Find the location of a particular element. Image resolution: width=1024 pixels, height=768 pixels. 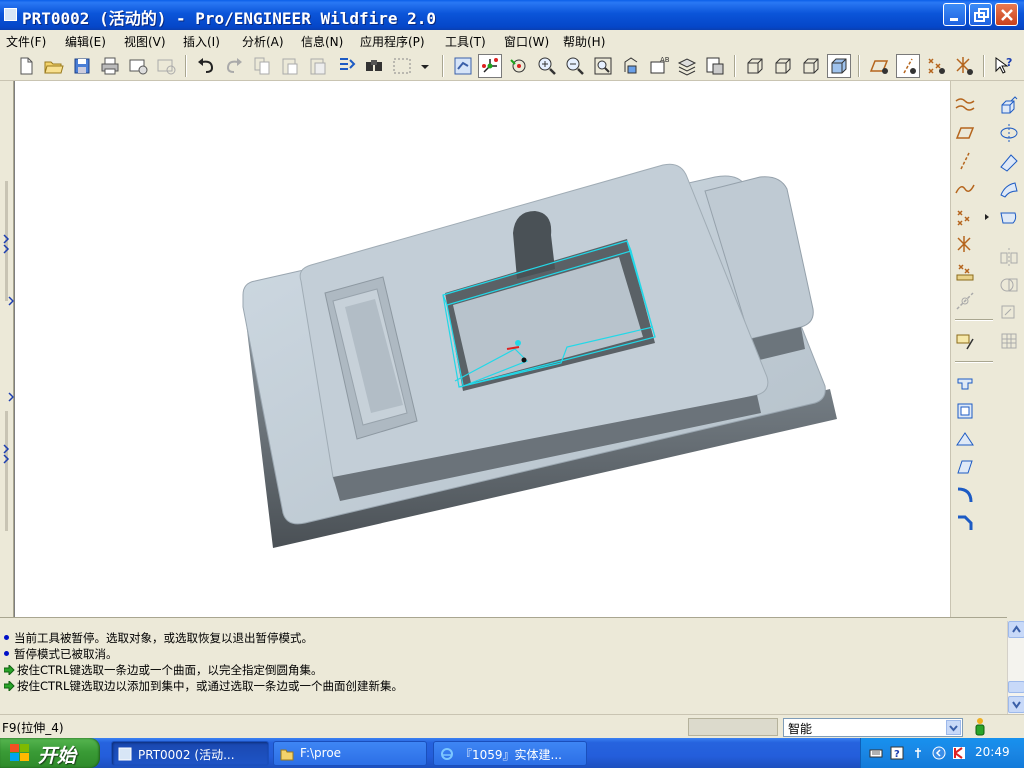

find-button is located at coordinates (374, 66).